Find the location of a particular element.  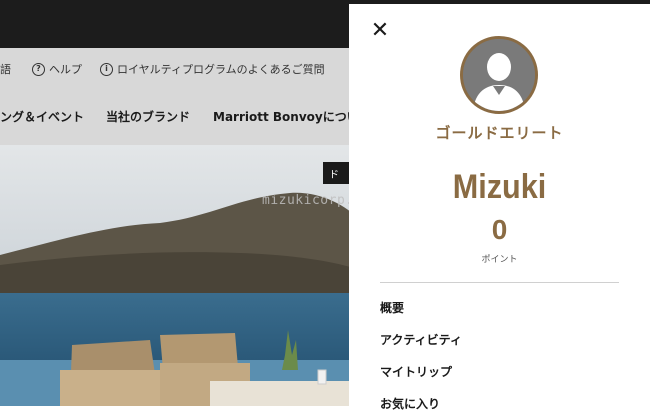

member-name: Mizuki is located at coordinates (499, 187).